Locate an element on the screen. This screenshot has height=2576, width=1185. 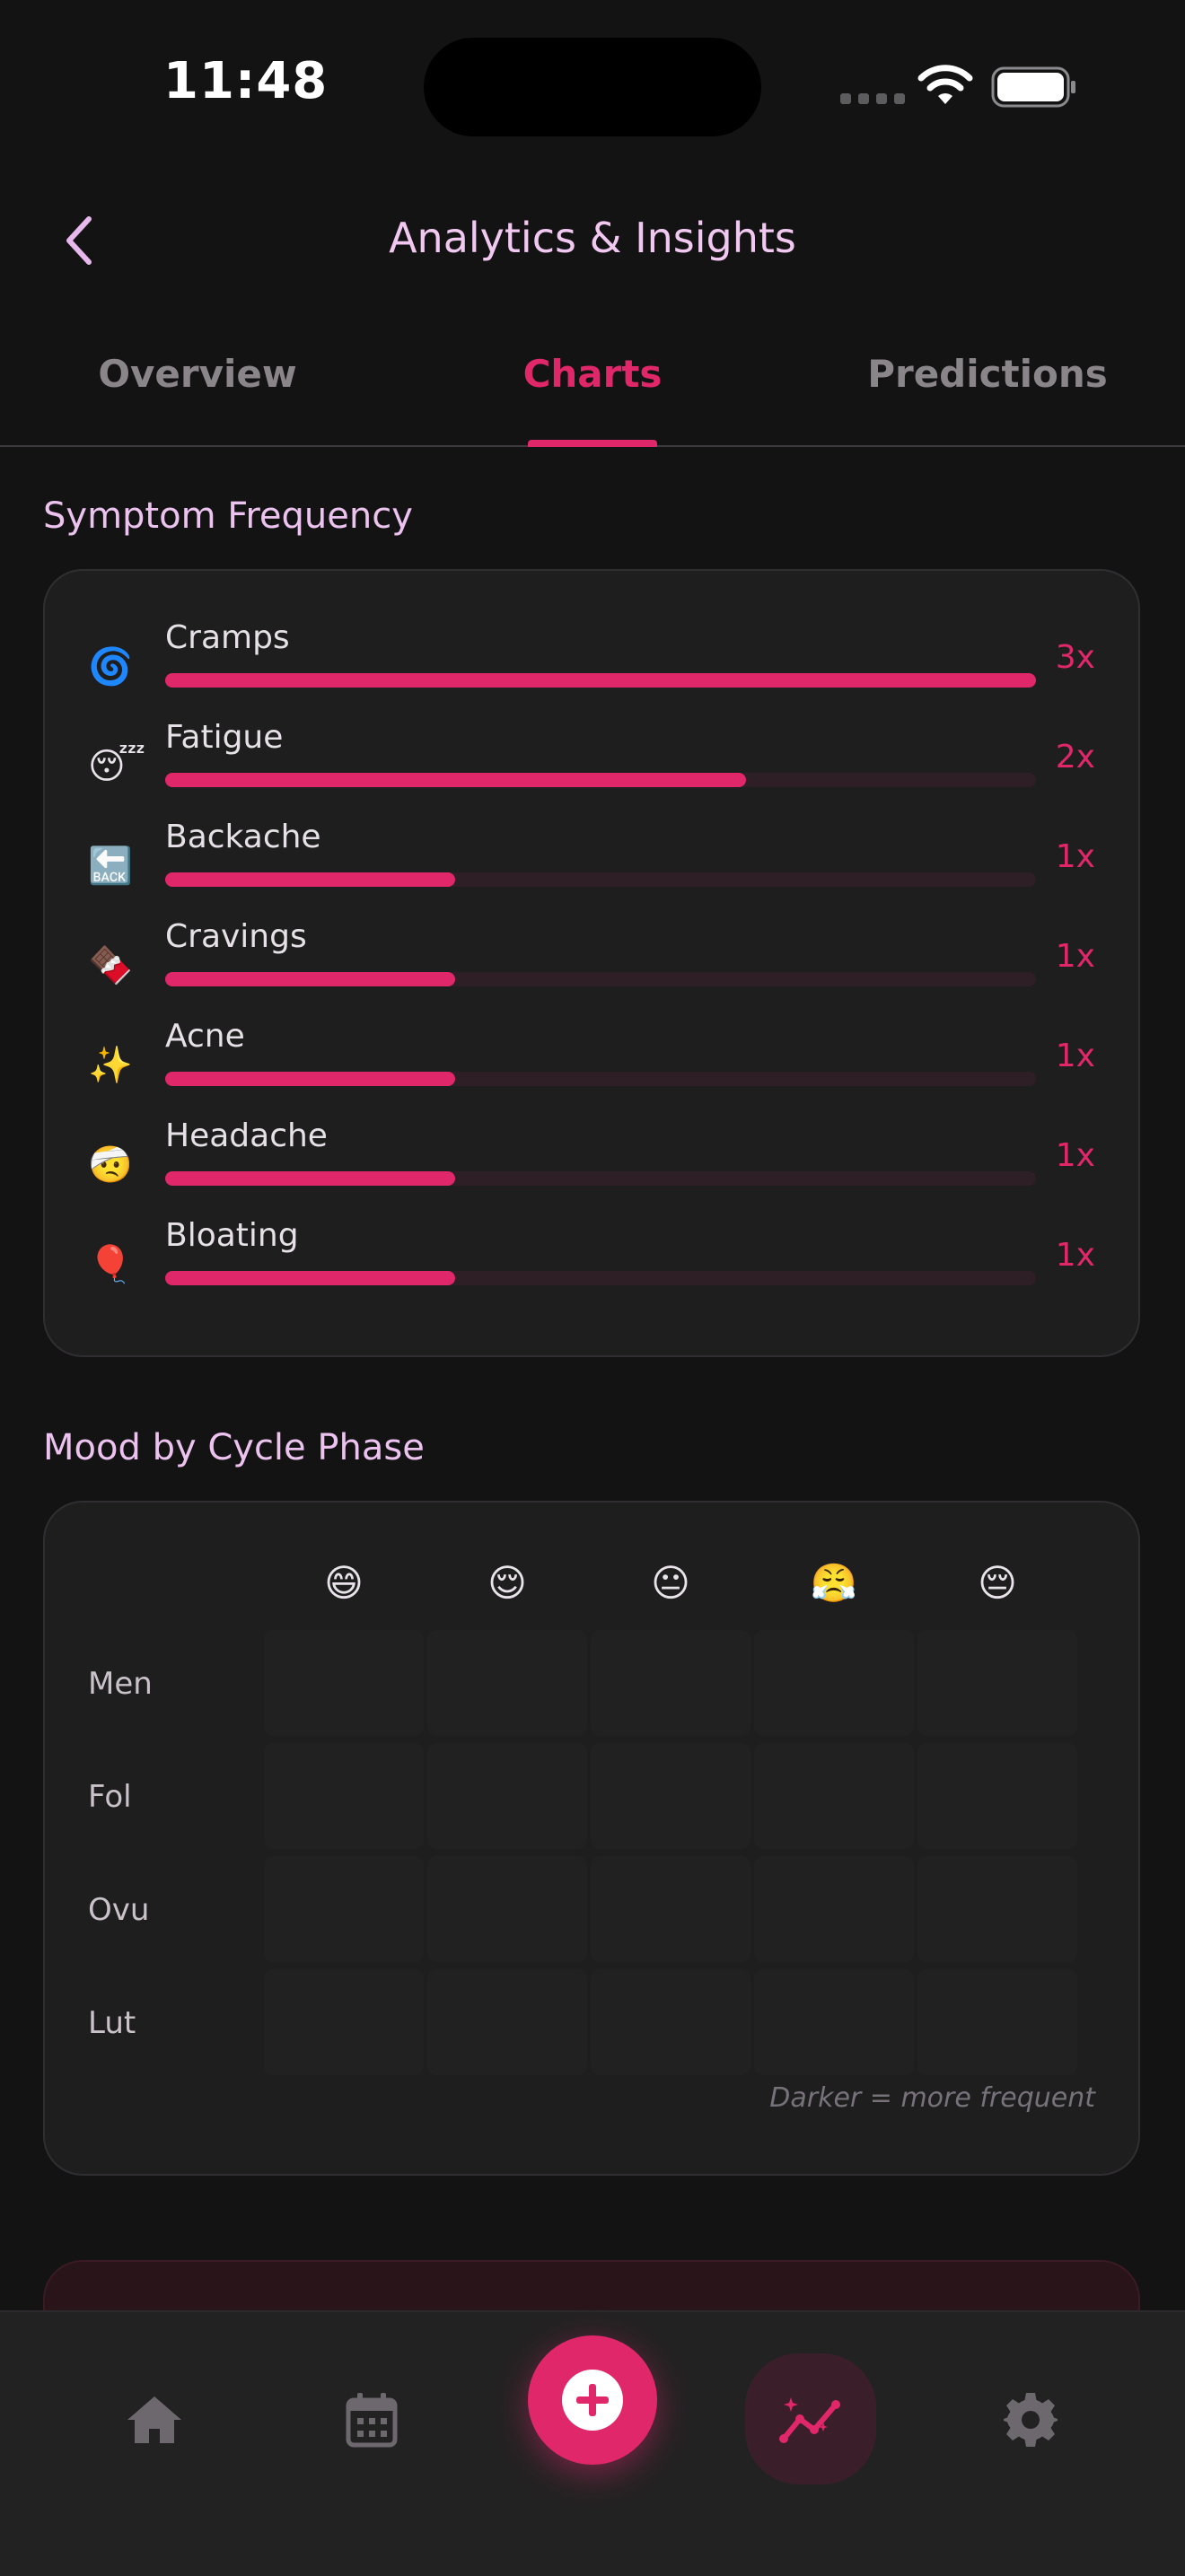
symptom-row: 🌀 Cramps 3x is located at coordinates (591, 664).